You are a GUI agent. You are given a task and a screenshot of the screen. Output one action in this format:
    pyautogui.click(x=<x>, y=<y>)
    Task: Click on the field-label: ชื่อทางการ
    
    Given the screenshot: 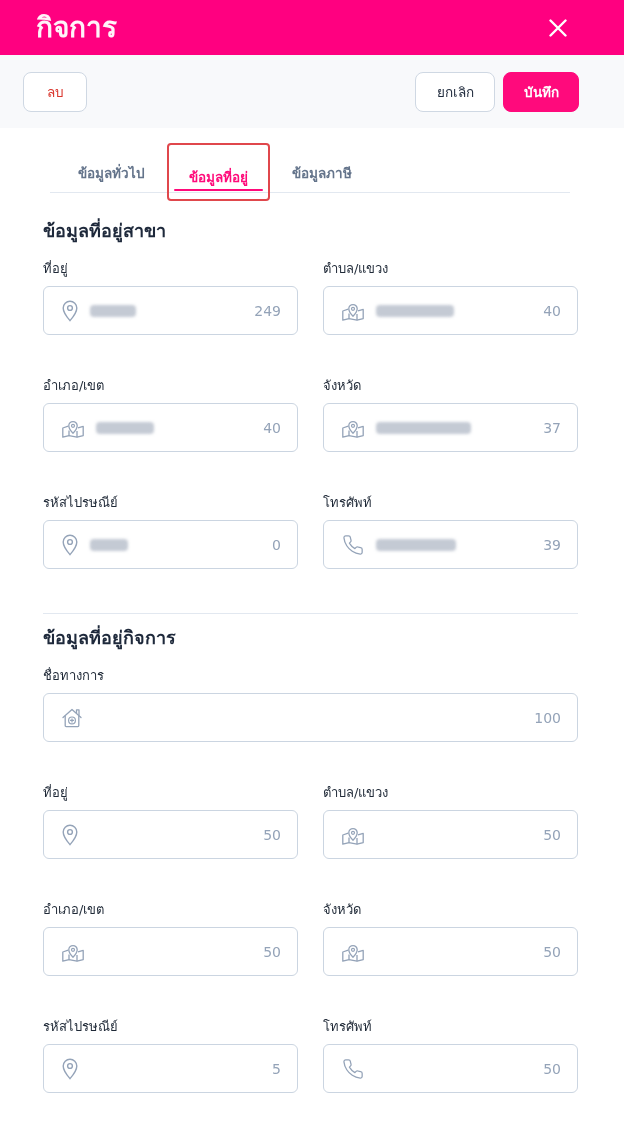 What is the action you would take?
    pyautogui.click(x=73, y=676)
    